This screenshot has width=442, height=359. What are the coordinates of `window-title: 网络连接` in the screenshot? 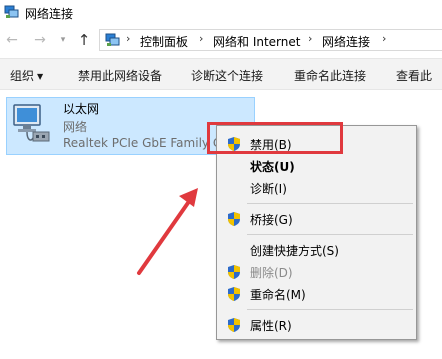 It's located at (49, 14).